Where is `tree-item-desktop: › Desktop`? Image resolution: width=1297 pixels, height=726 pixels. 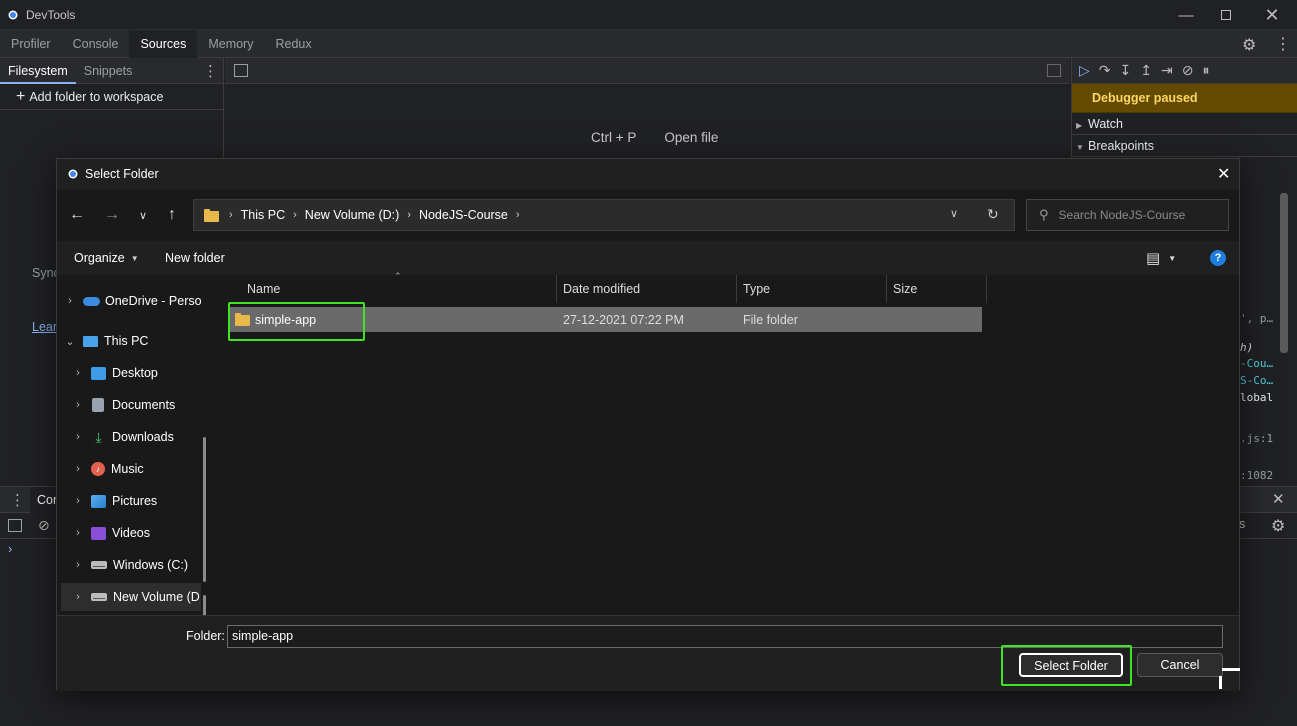
tree-item-desktop: › Desktop is located at coordinates (143, 373).